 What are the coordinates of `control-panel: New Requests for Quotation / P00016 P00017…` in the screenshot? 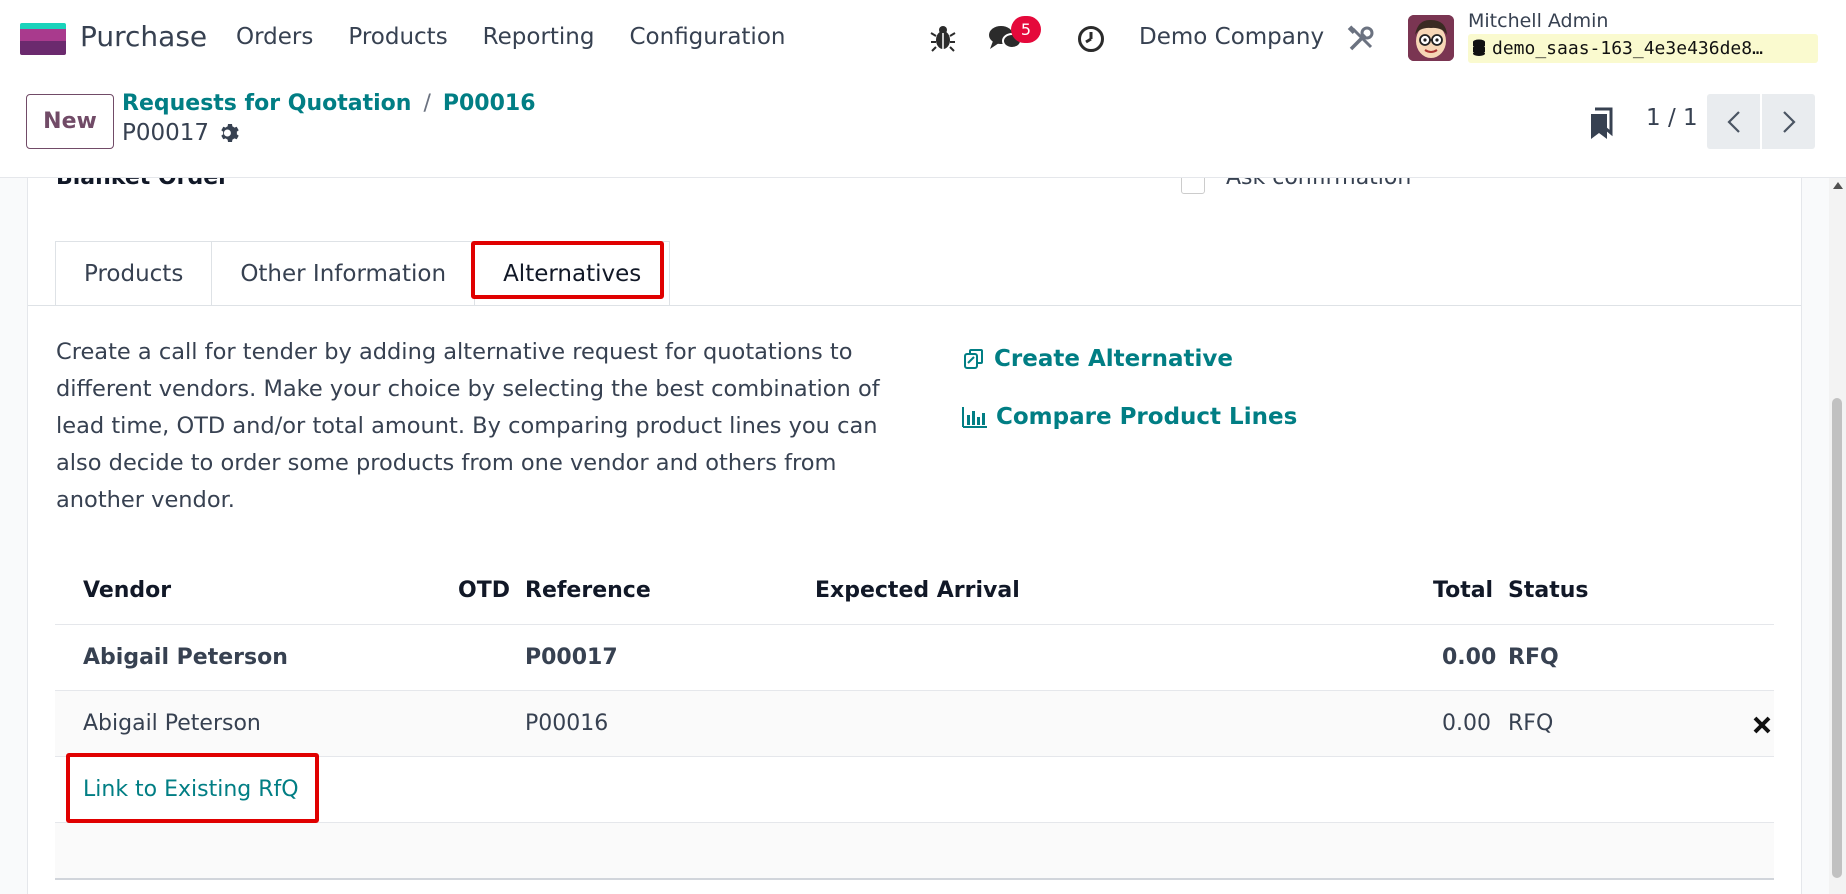 It's located at (923, 127).